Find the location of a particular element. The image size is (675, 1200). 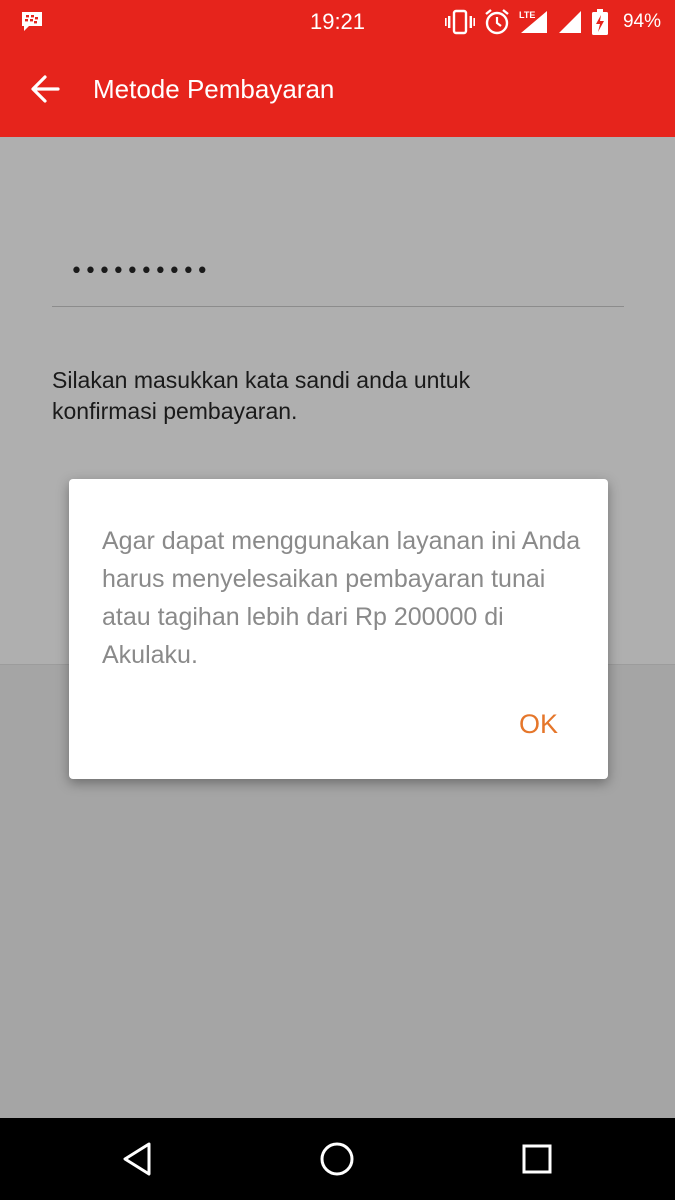

nav-back-button is located at coordinates (137, 1159).